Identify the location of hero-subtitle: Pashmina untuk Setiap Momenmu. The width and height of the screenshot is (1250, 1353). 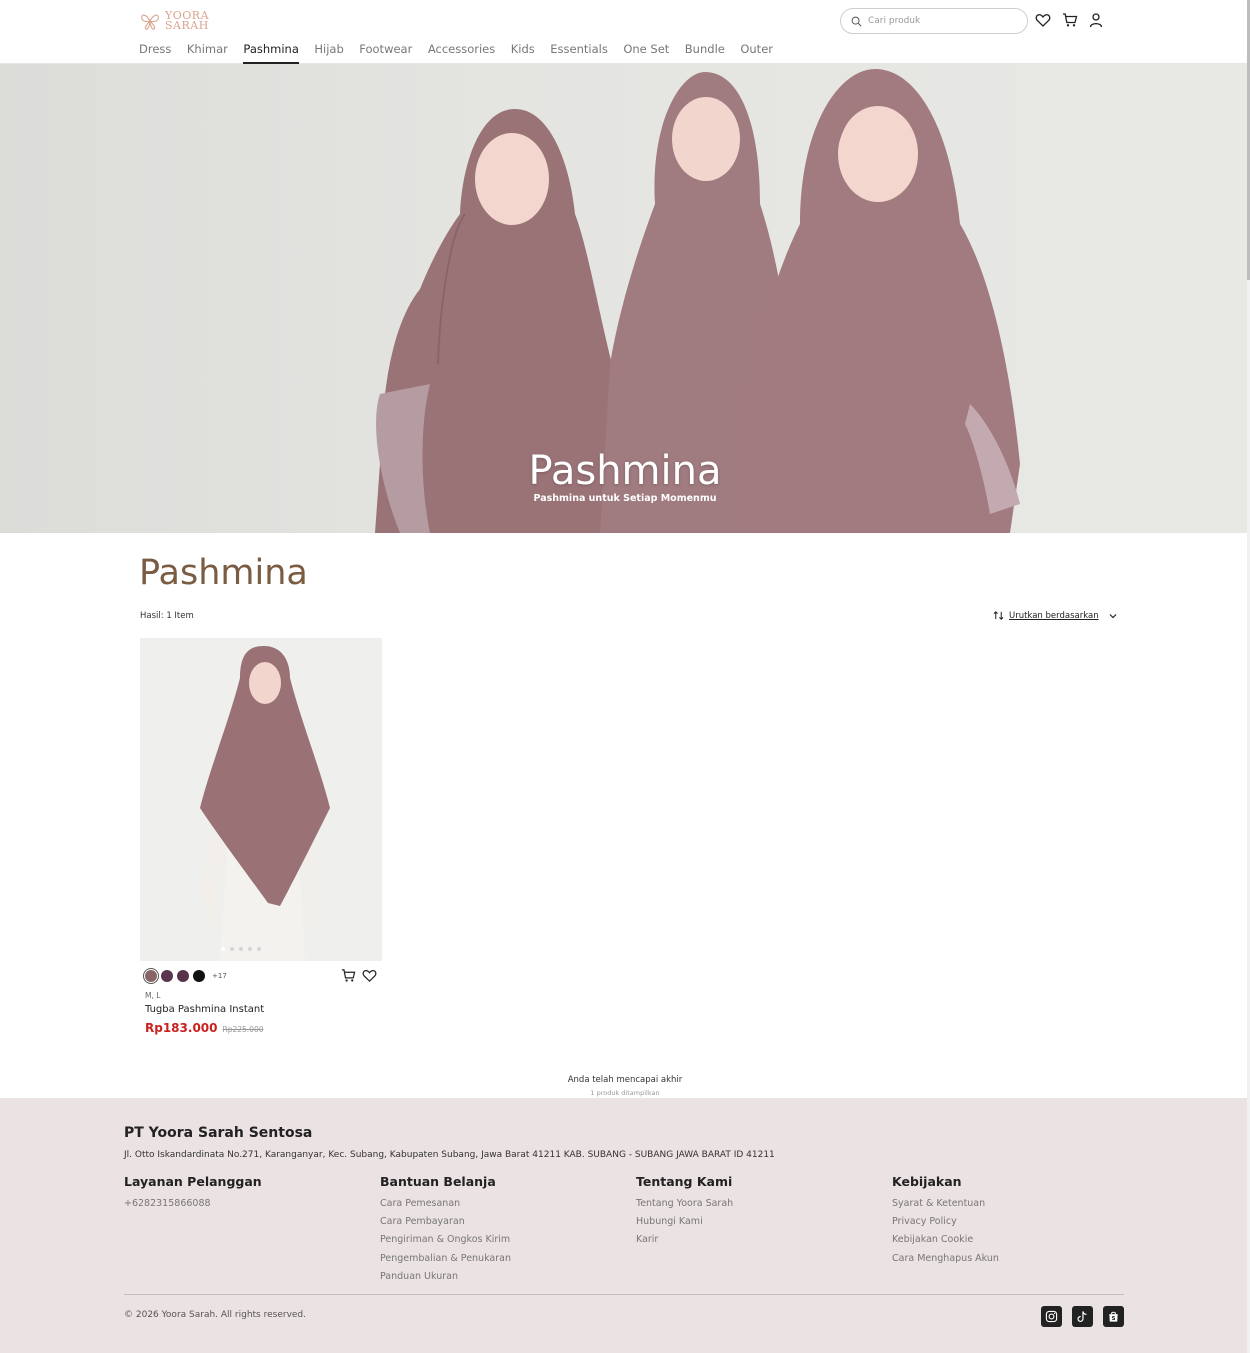
(625, 498).